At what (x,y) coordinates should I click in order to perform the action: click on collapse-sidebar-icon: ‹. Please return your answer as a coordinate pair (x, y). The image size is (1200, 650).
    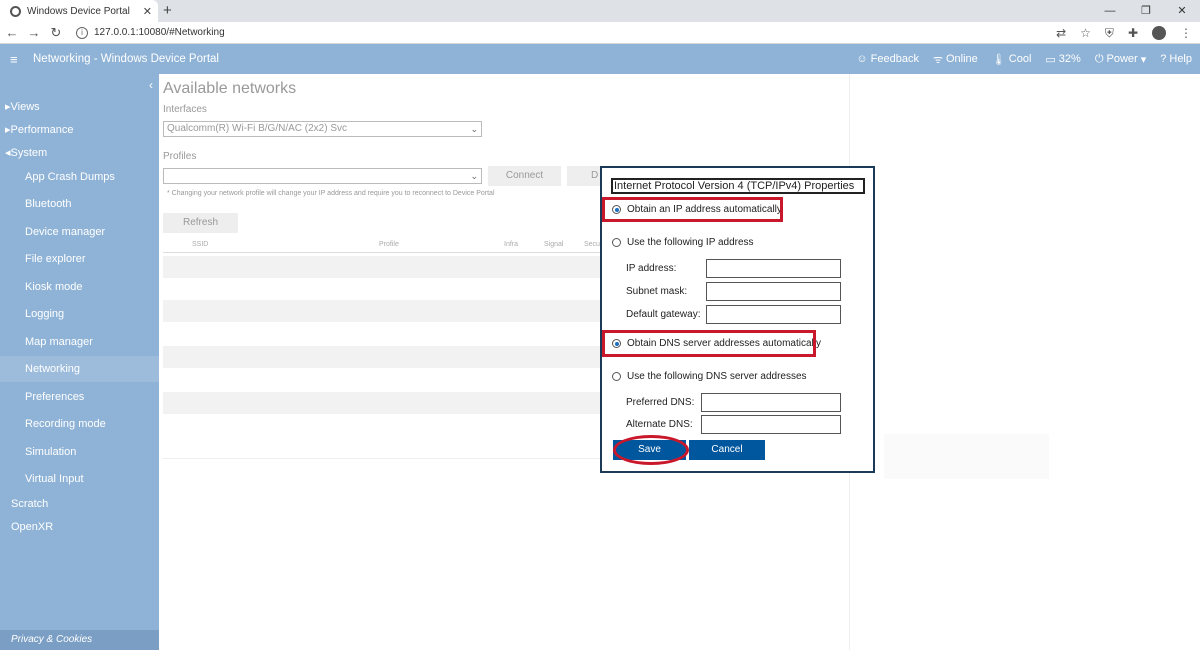
    Looking at the image, I should click on (151, 85).